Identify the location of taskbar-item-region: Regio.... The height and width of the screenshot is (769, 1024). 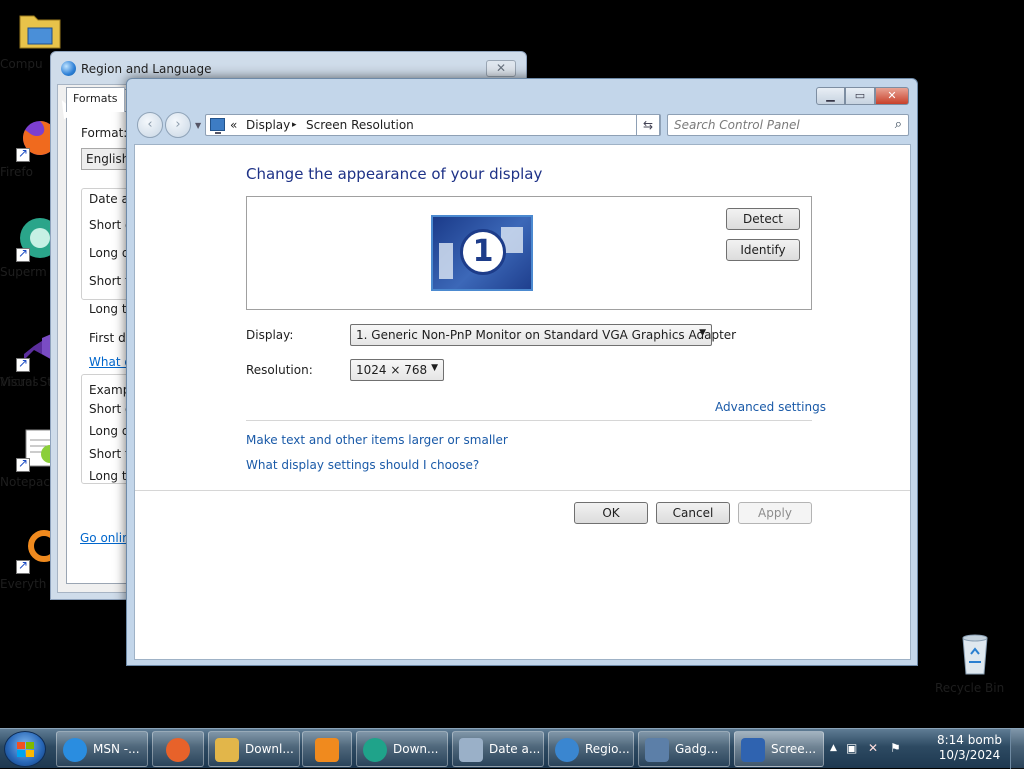
(591, 749).